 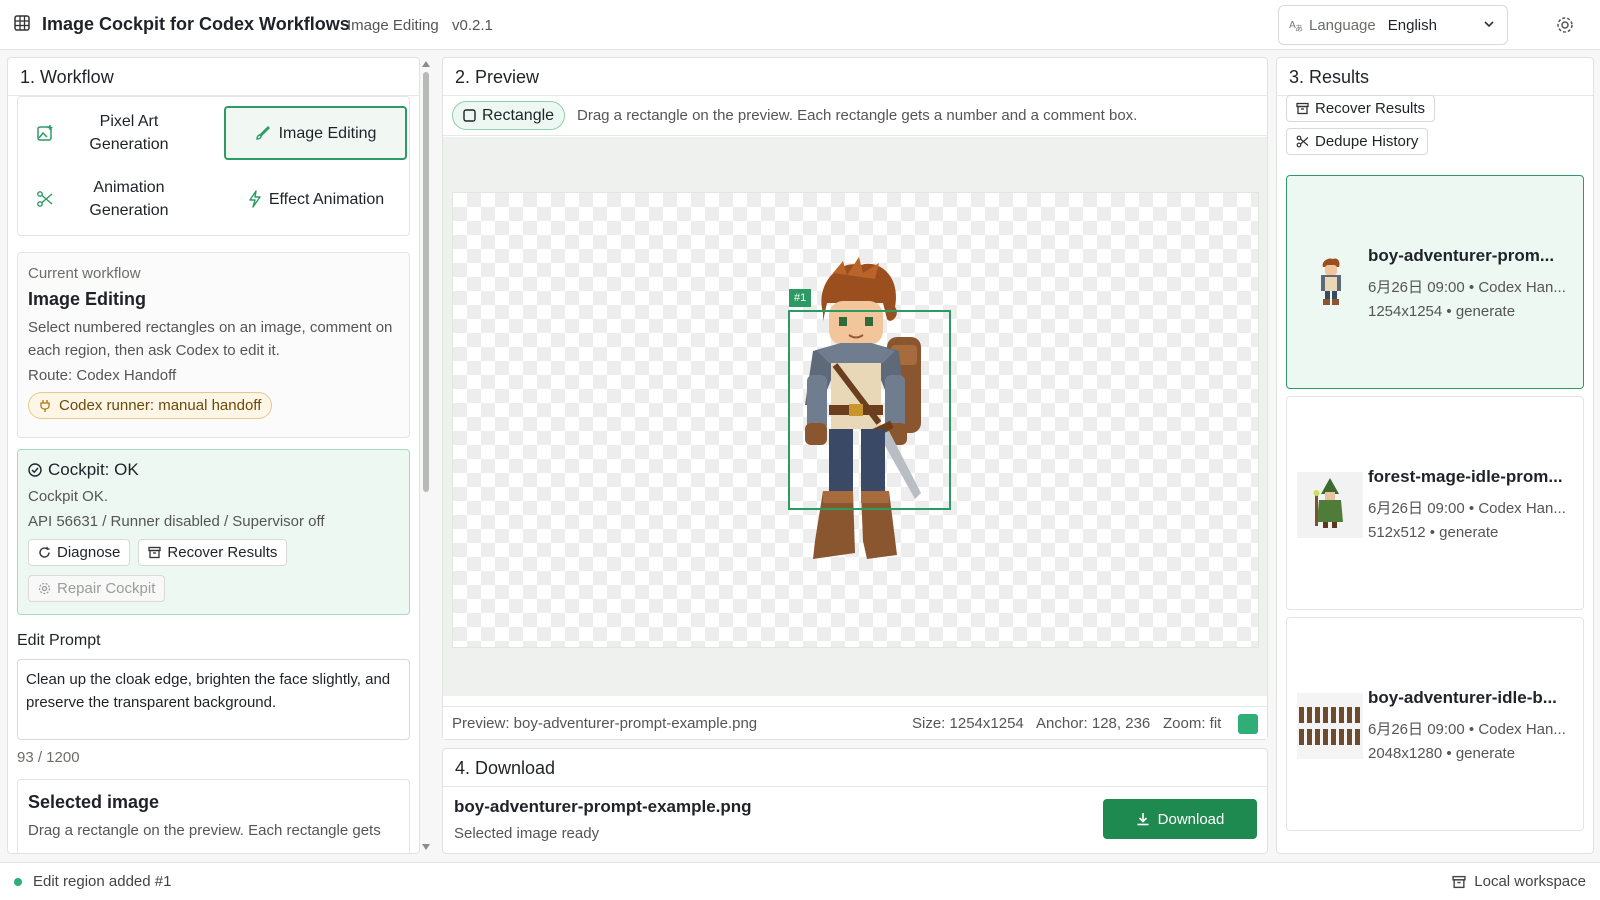 I want to click on cockpit-title: Cockpit: OK, so click(x=93, y=469).